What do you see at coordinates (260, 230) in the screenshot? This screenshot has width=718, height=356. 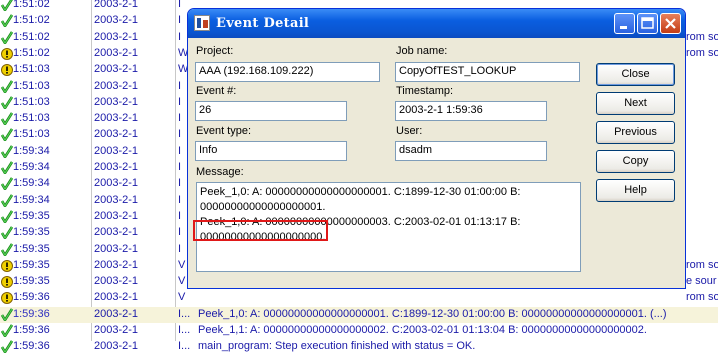 I see `highlight-annotation` at bounding box center [260, 230].